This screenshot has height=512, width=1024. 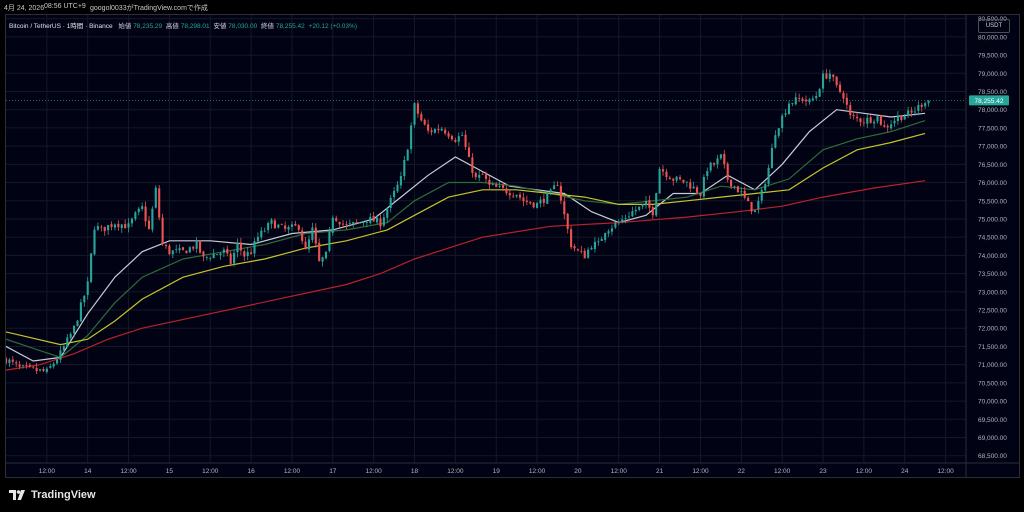 What do you see at coordinates (148, 26) in the screenshot?
I see `open-value: 78,235.29` at bounding box center [148, 26].